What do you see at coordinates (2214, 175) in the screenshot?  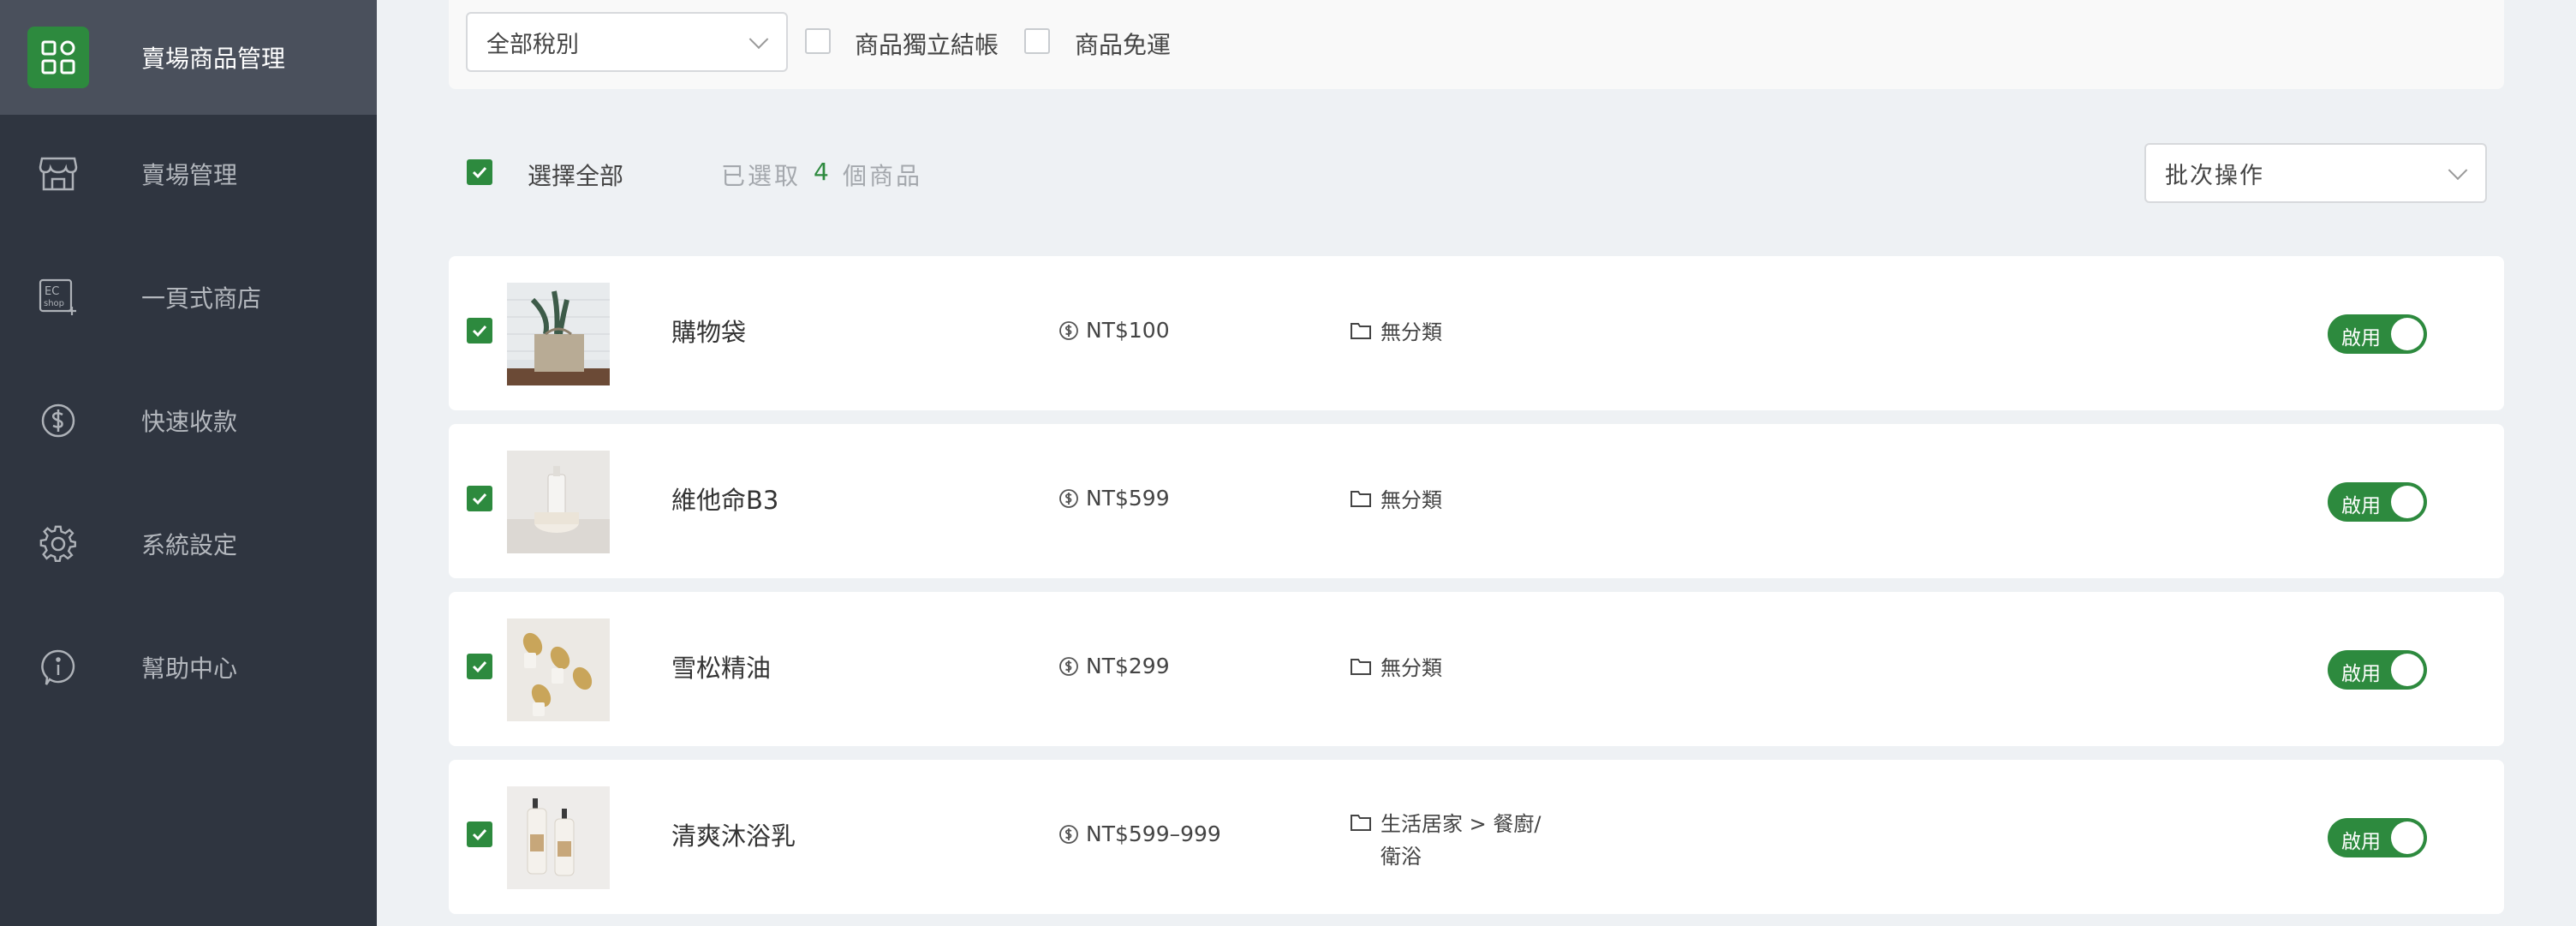 I see `batch-action-select-value: 批次操作` at bounding box center [2214, 175].